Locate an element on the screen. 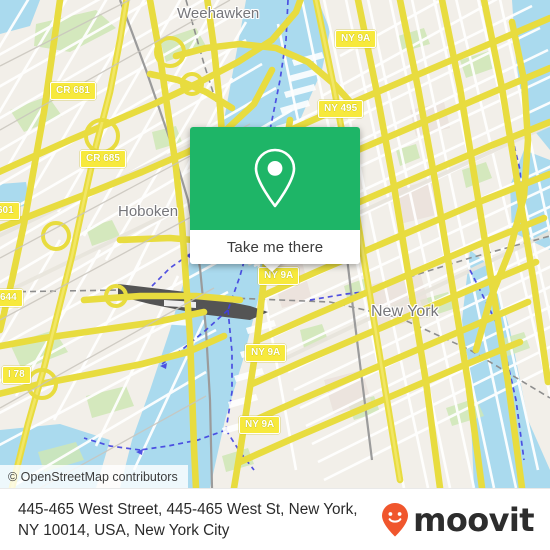  moovit-smiley-pin-icon is located at coordinates (395, 519).